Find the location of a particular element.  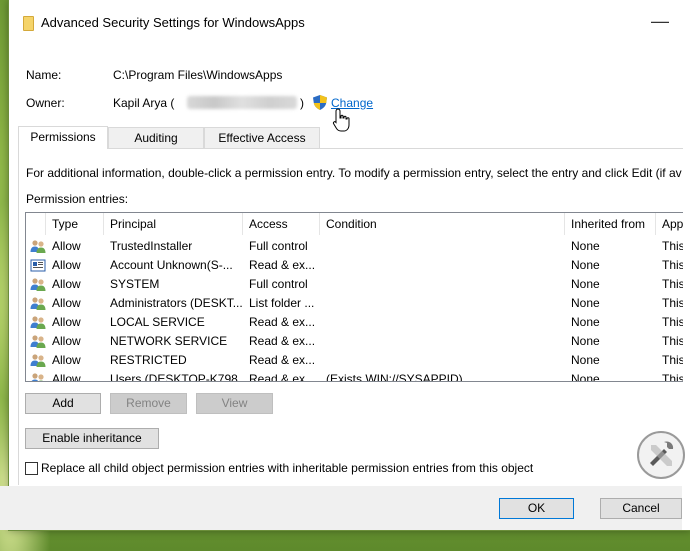

tab-auditing: Auditing is located at coordinates (156, 137).